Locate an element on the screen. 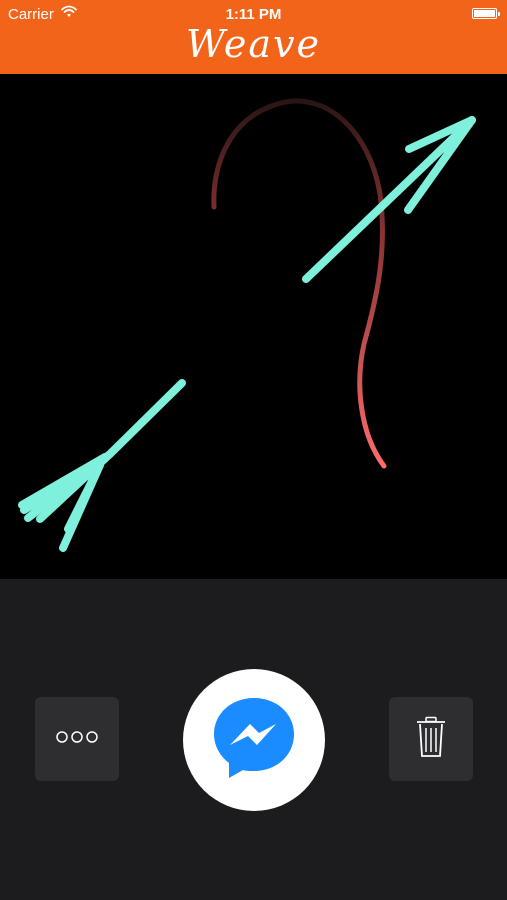 Image resolution: width=507 pixels, height=900 pixels. trash-icon is located at coordinates (431, 739).